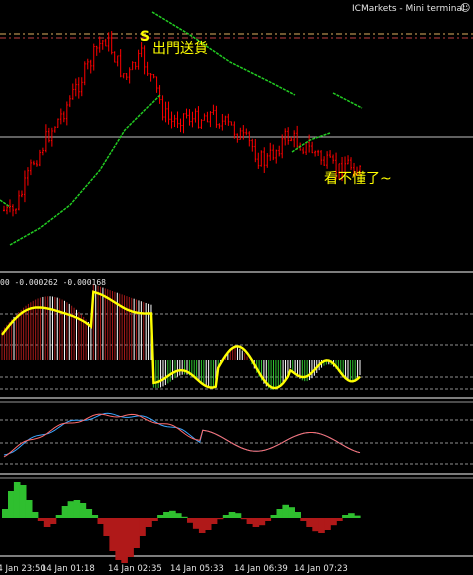 Image resolution: width=473 pixels, height=575 pixels. Describe the element at coordinates (321, 569) in the screenshot. I see `time-label: 14 Jan 07:23` at that location.